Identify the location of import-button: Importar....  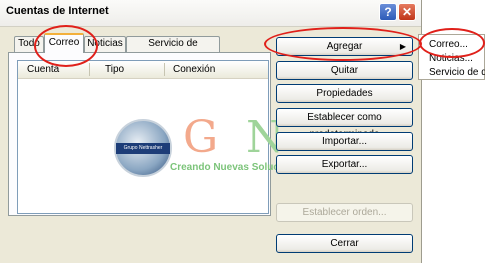
(344, 141).